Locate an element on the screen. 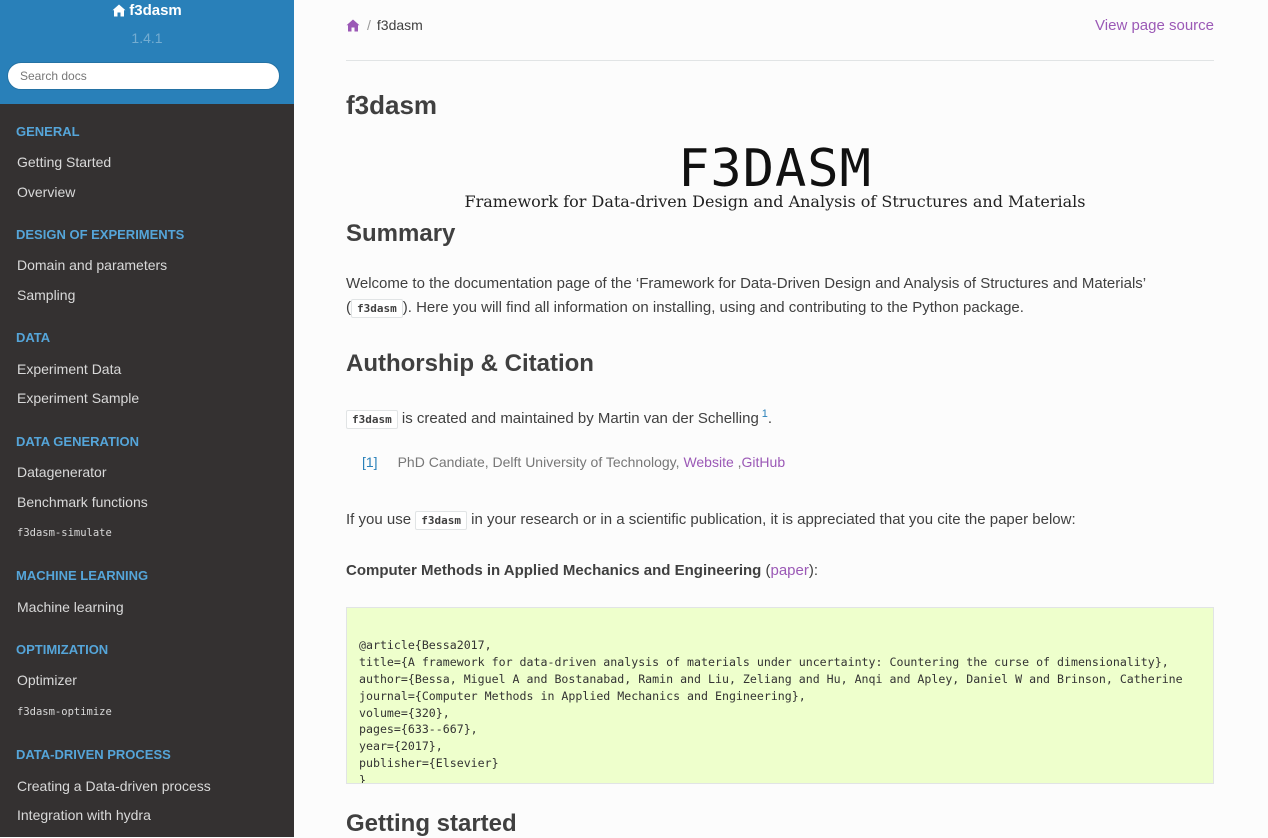 The width and height of the screenshot is (1268, 838). project-home-link: f3dasm is located at coordinates (147, 11).